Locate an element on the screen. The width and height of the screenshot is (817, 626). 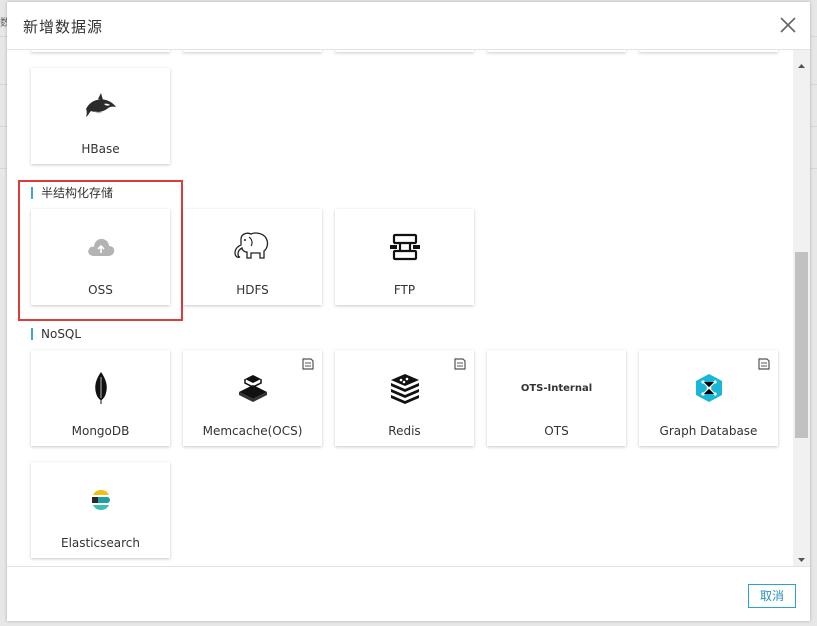
card-label: Graph Database is located at coordinates (708, 431).